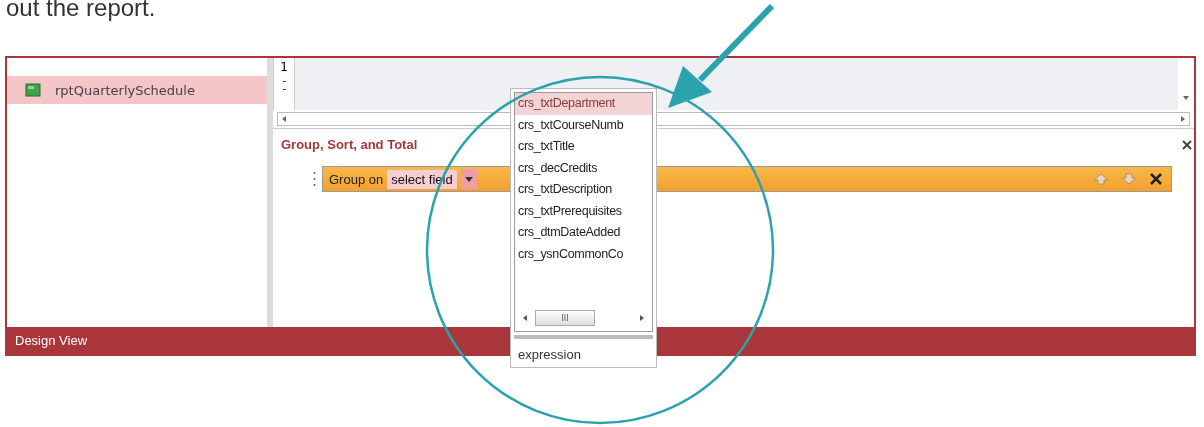 The image size is (1204, 427). Describe the element at coordinates (583, 104) in the screenshot. I see `field-option: crs_txtDepartment` at that location.